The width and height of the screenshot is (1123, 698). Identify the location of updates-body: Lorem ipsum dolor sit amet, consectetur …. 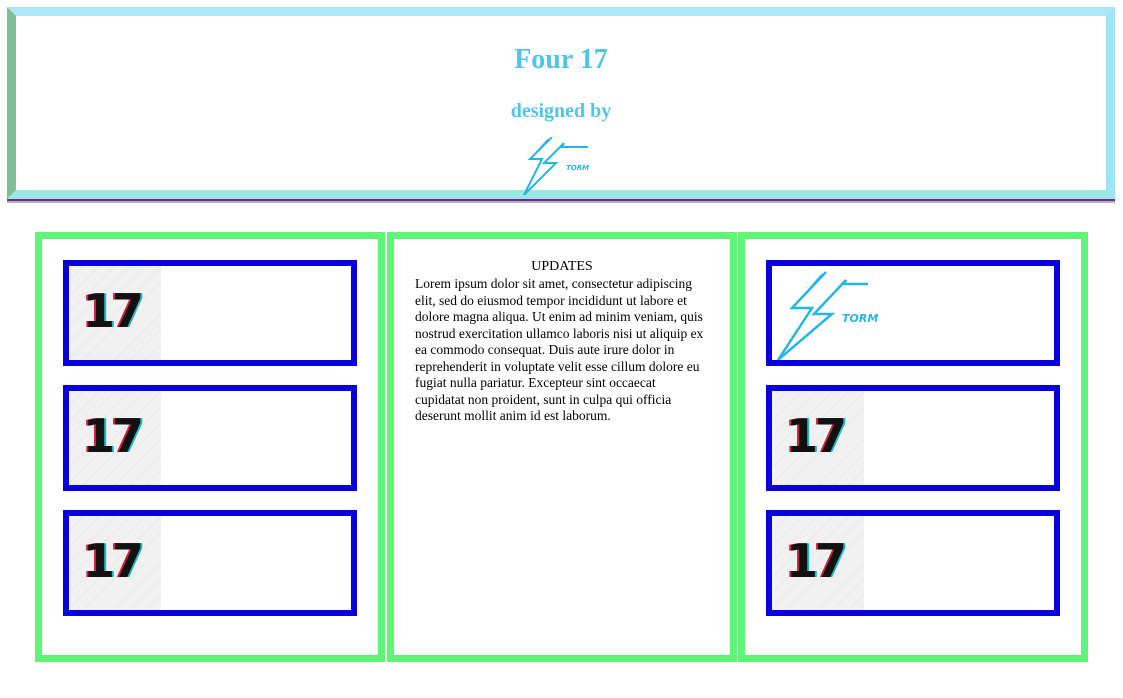
(559, 349).